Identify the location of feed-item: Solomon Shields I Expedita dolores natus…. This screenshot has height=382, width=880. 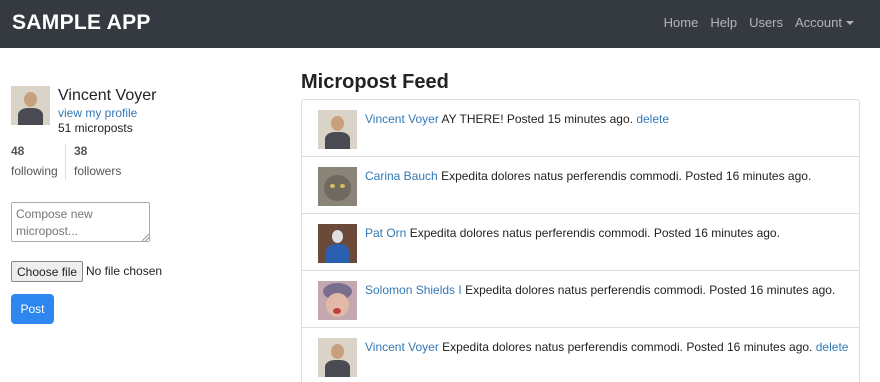
(580, 299).